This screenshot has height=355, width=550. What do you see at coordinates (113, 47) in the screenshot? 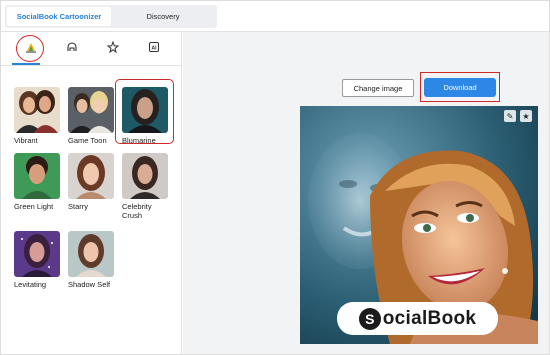
I see `sparkle-star-icon` at bounding box center [113, 47].